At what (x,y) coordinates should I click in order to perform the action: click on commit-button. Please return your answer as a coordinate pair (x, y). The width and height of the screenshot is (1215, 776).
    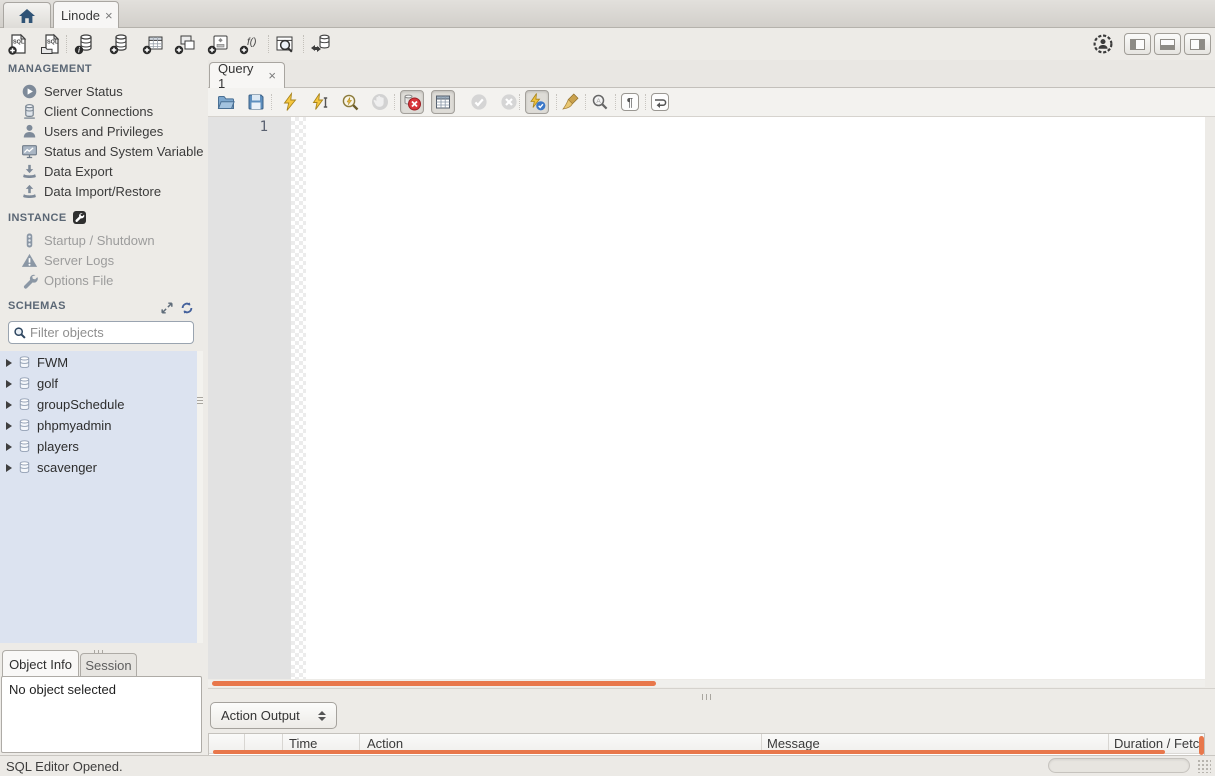
    Looking at the image, I should click on (479, 102).